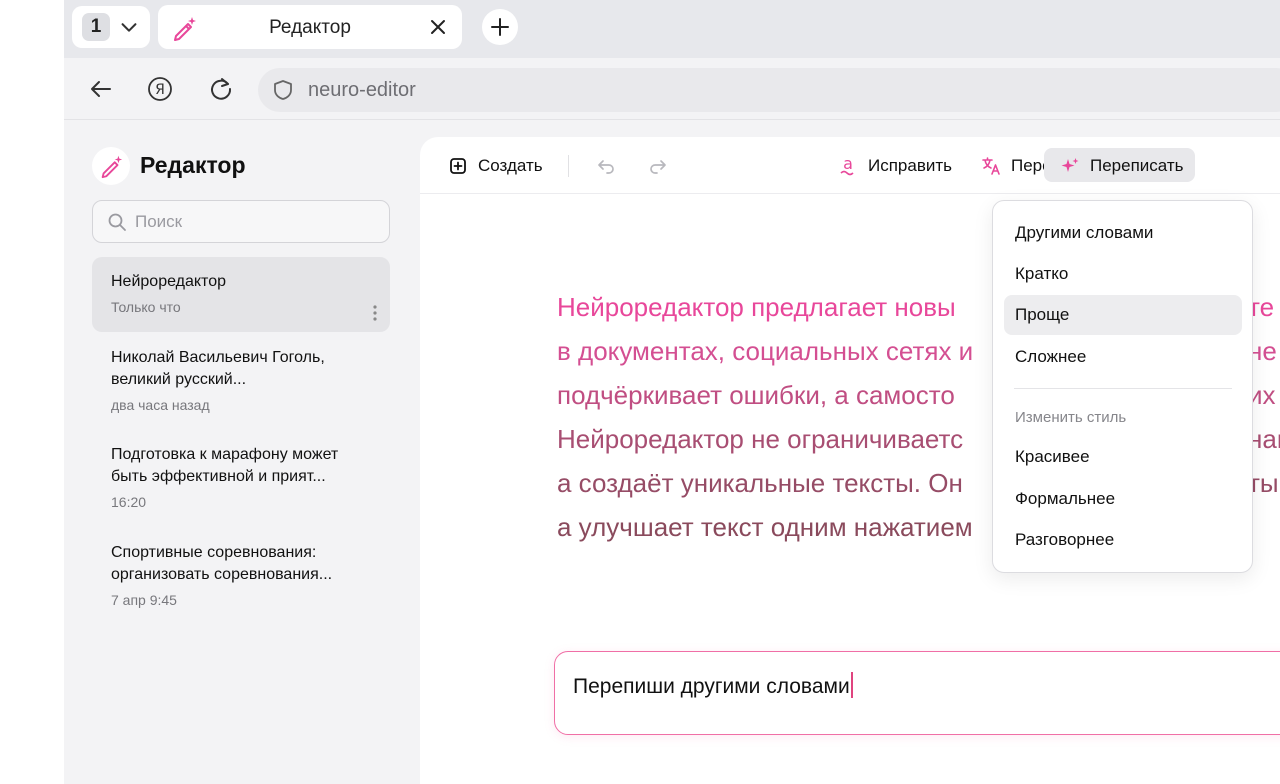  Describe the element at coordinates (129, 502) in the screenshot. I see `document-time: 16:20` at that location.